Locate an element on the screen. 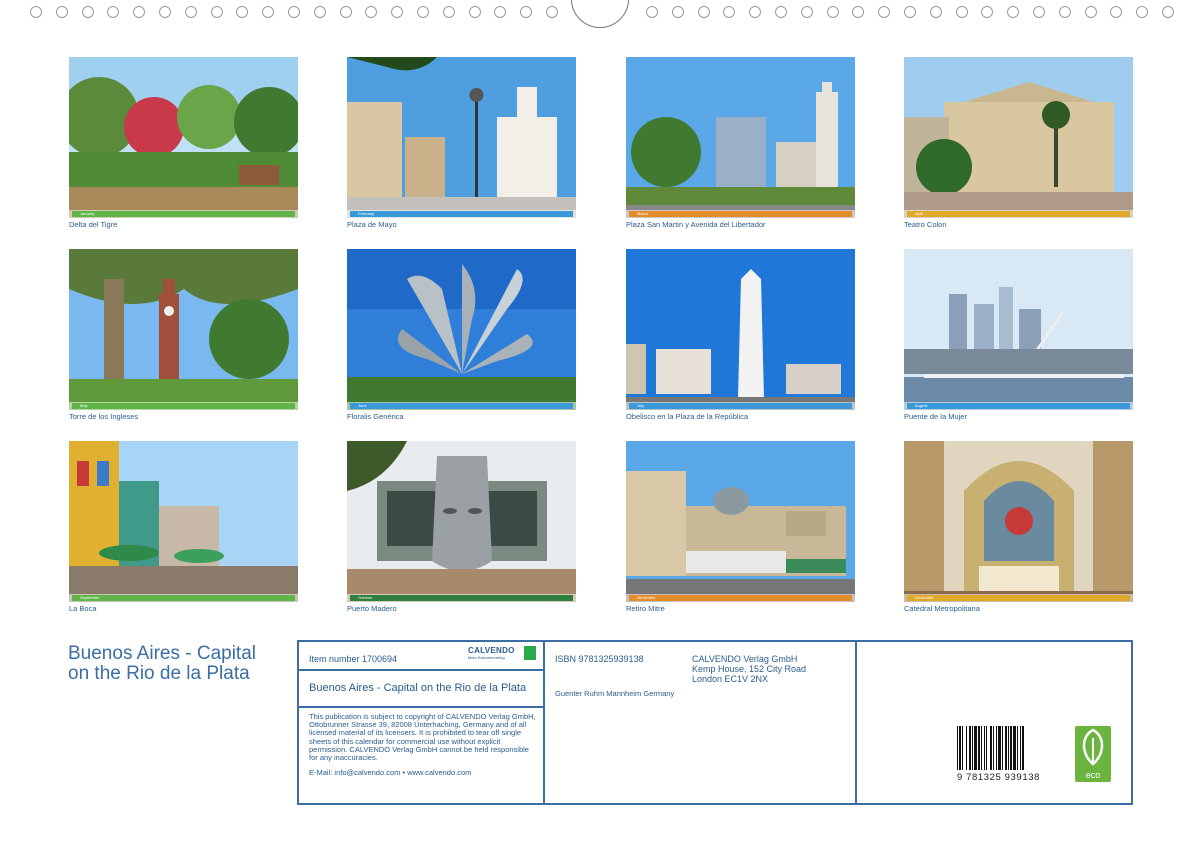 The width and height of the screenshot is (1200, 848). month-photo: January is located at coordinates (183, 137).